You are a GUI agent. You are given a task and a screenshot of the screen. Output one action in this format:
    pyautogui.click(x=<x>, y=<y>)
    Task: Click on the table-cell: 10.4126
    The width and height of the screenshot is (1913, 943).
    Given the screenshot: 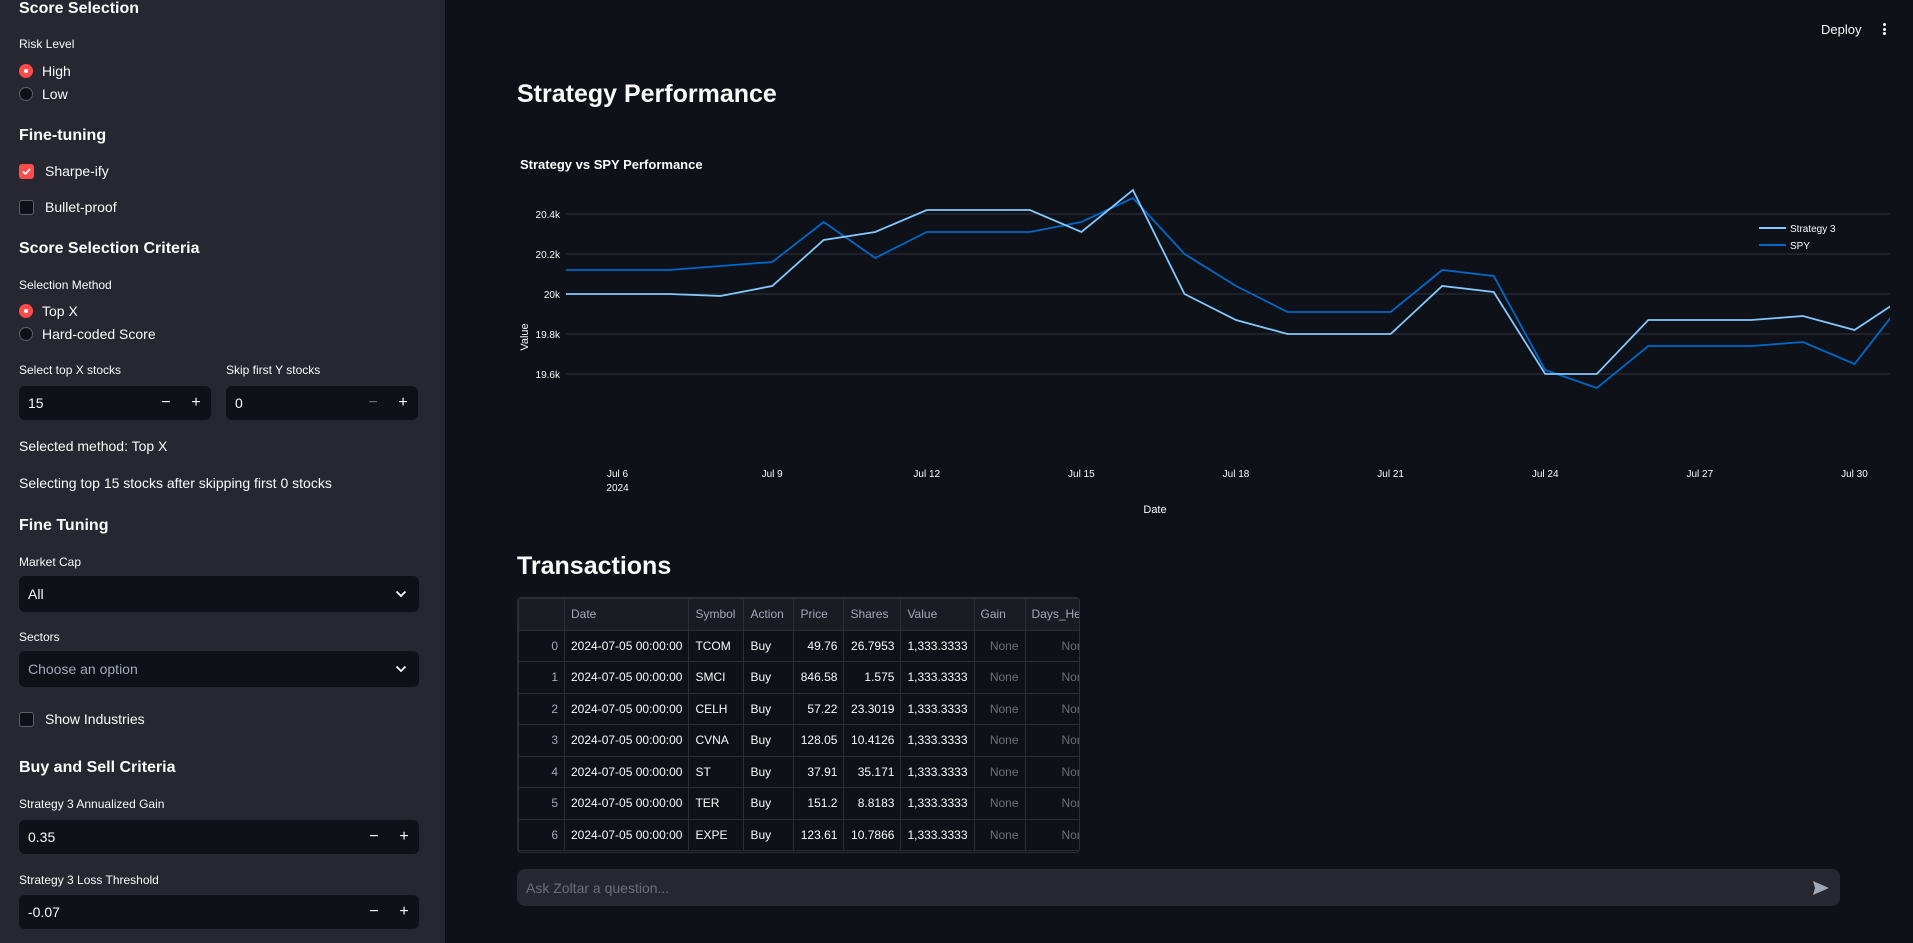 What is the action you would take?
    pyautogui.click(x=872, y=740)
    